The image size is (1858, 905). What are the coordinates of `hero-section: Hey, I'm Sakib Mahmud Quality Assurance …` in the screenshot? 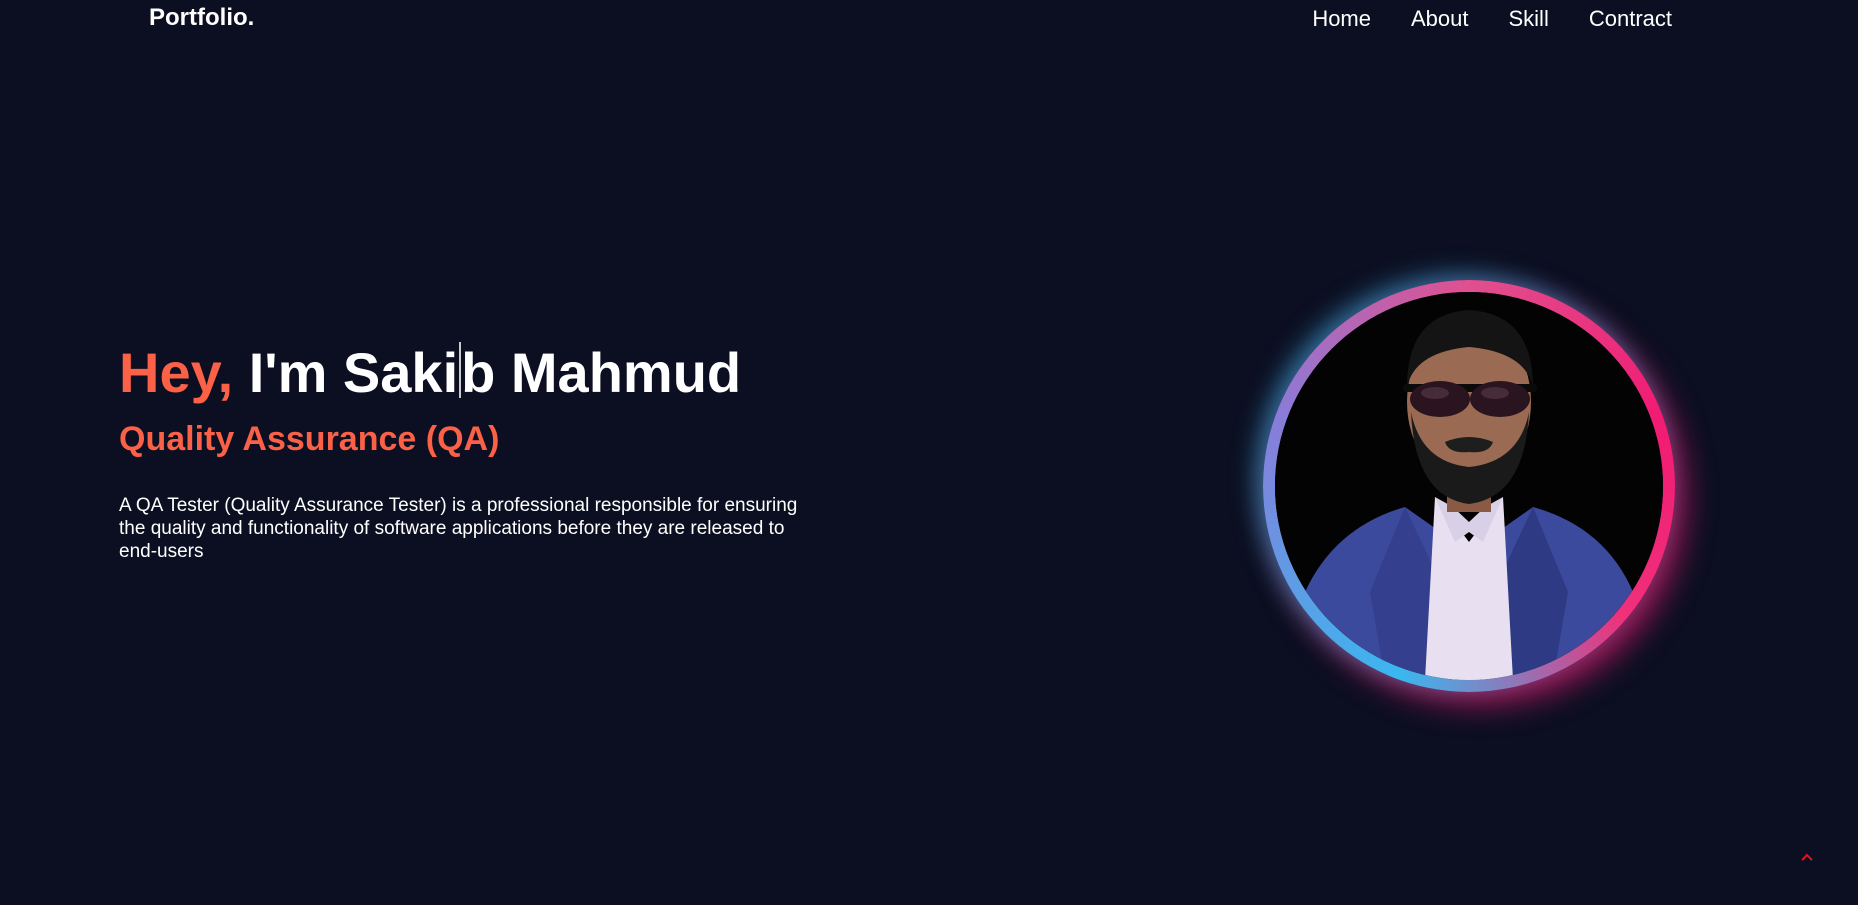 It's located at (479, 449).